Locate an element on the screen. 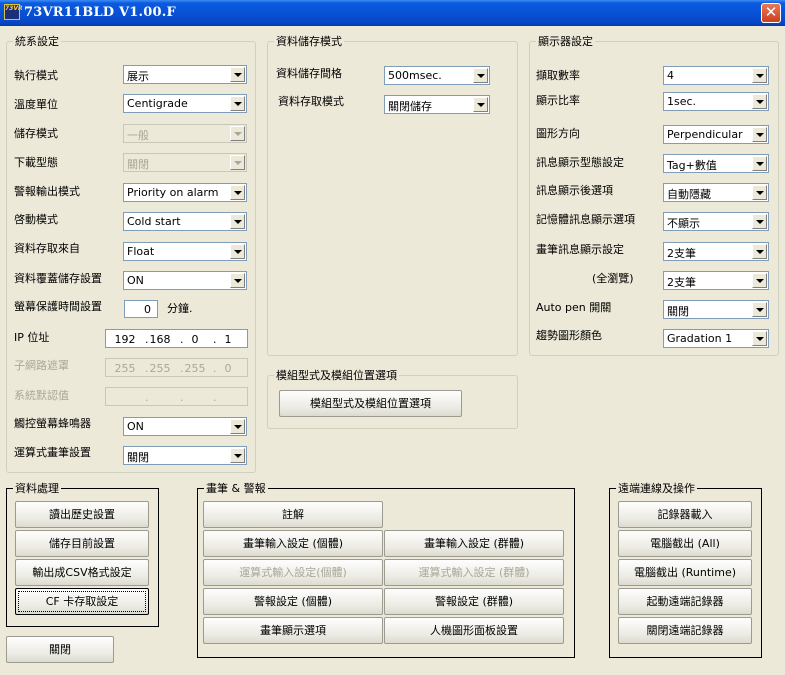 Image resolution: width=785 pixels, height=675 pixels. pen-input-single-button: 畫筆輸入設定 (個體) is located at coordinates (293, 543).